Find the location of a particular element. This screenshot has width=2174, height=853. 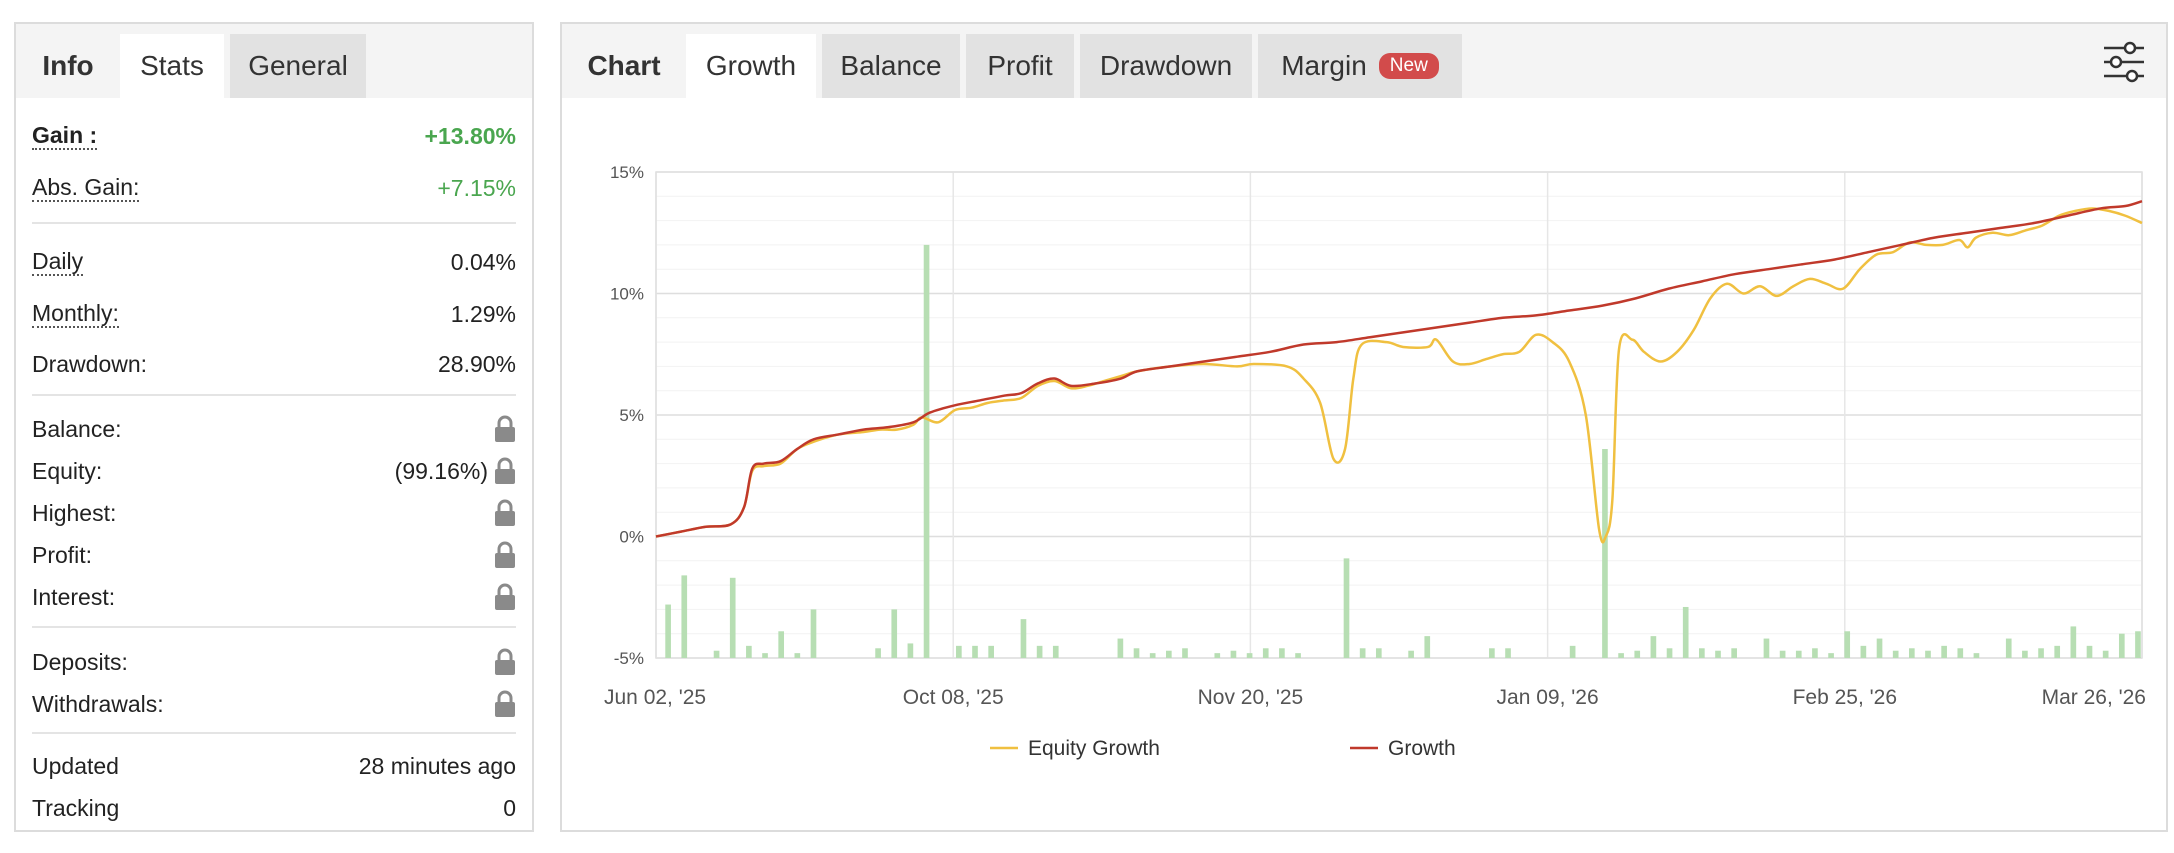

tab-margin: Margin New is located at coordinates (1360, 66).